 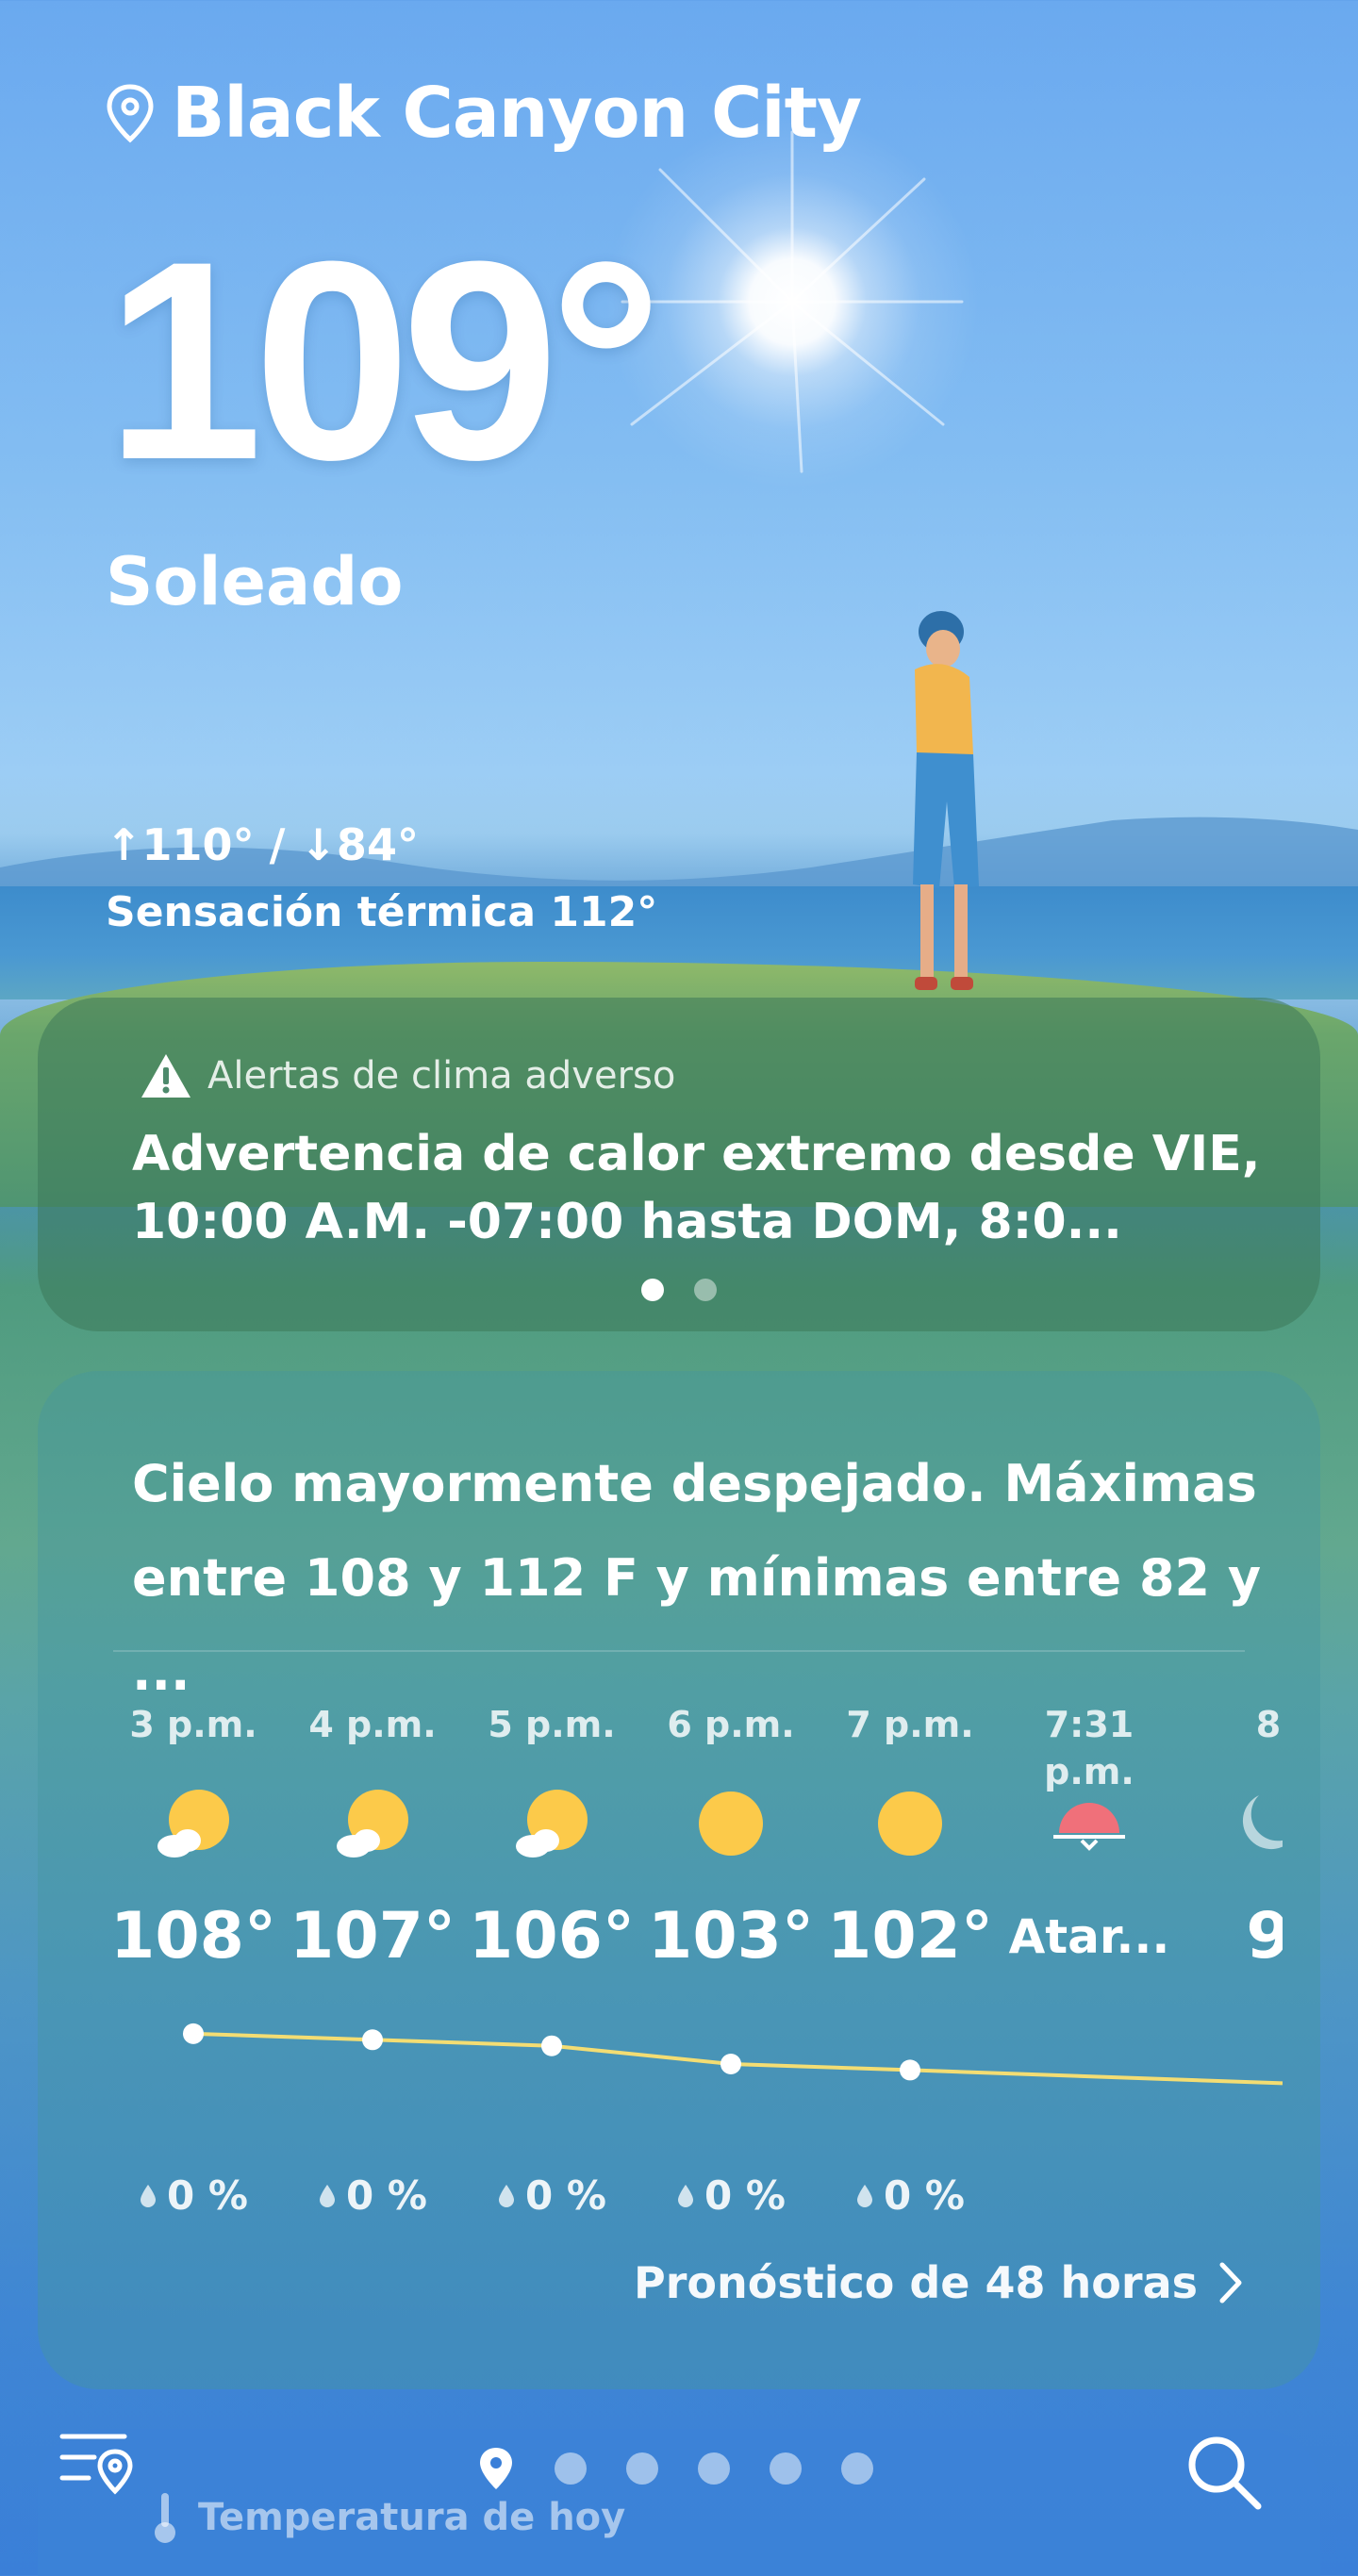 I want to click on hour-time: 3 p.m., so click(x=193, y=1724).